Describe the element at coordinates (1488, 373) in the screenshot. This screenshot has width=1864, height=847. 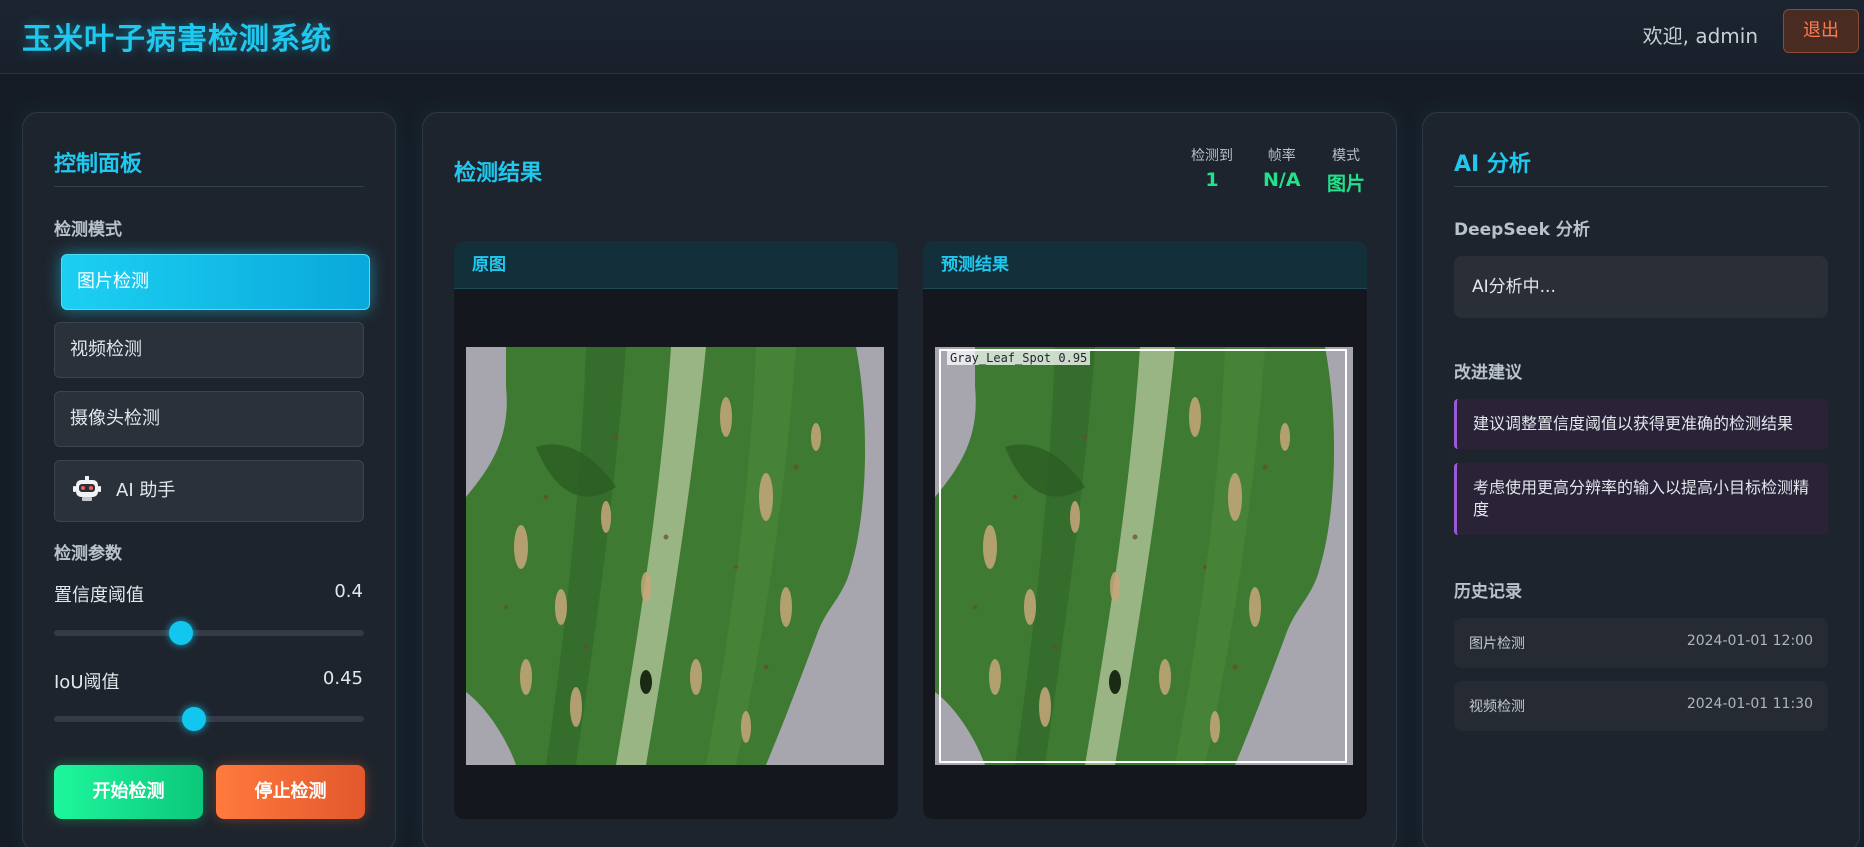
I see `suggestions-title: 改进建议` at that location.